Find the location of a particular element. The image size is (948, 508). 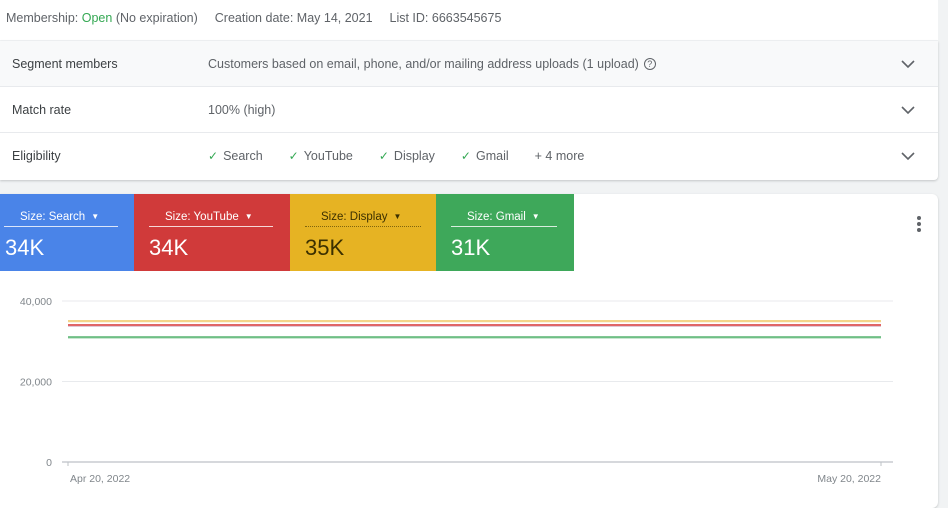

y-tick-label: 20,000 is located at coordinates (36, 383).